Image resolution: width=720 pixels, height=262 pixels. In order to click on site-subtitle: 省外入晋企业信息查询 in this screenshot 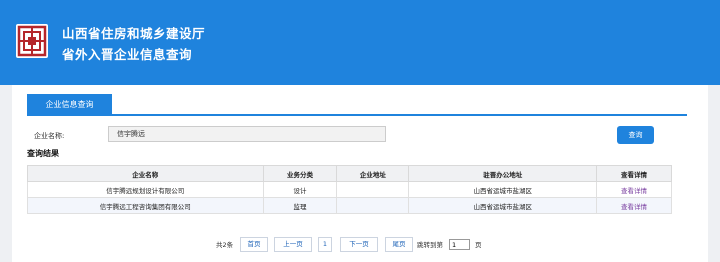, I will do `click(127, 54)`.